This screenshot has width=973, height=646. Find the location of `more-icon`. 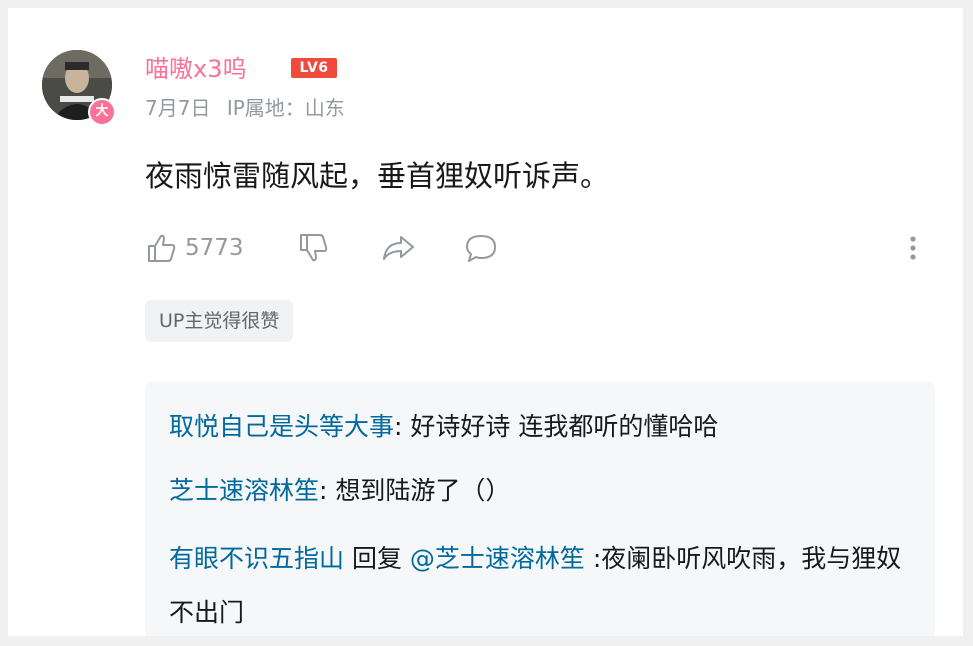

more-icon is located at coordinates (913, 248).